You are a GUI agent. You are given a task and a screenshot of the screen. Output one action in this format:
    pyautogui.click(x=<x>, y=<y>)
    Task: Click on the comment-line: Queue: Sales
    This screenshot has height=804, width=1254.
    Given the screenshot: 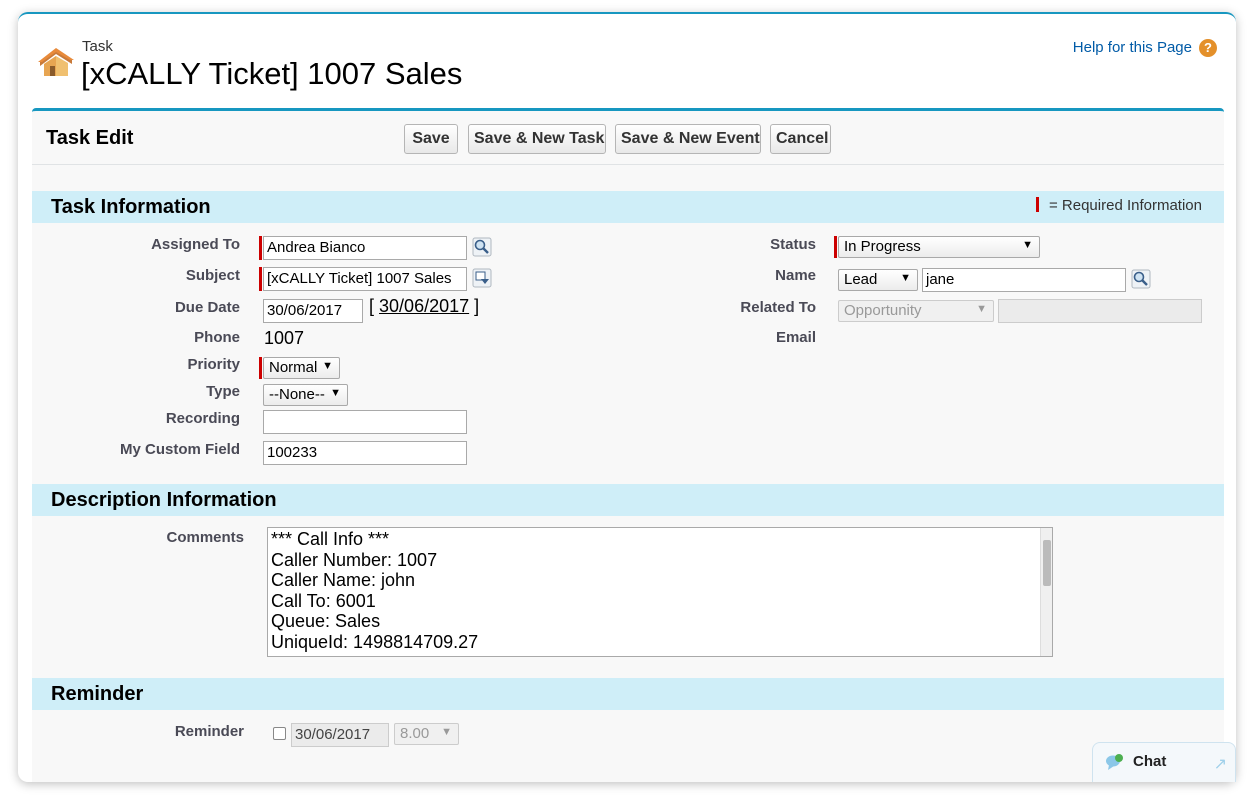 What is the action you would take?
    pyautogui.click(x=326, y=621)
    